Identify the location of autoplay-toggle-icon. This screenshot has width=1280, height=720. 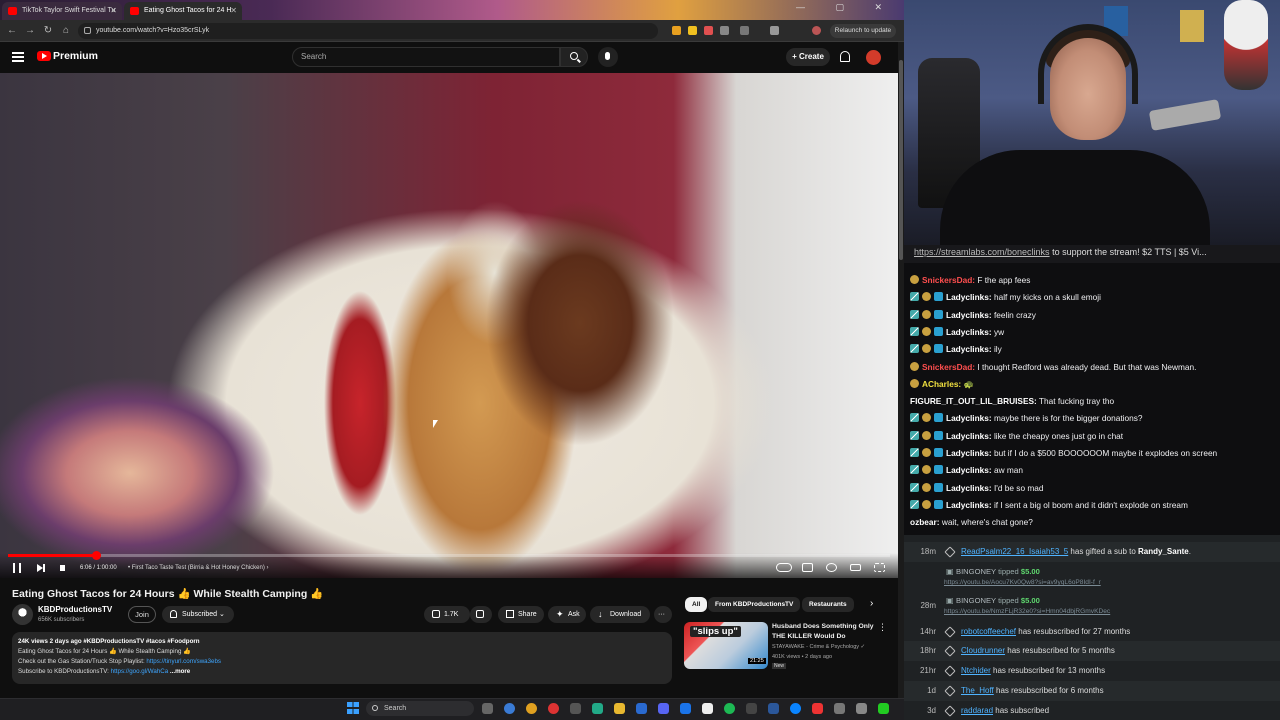
(784, 567).